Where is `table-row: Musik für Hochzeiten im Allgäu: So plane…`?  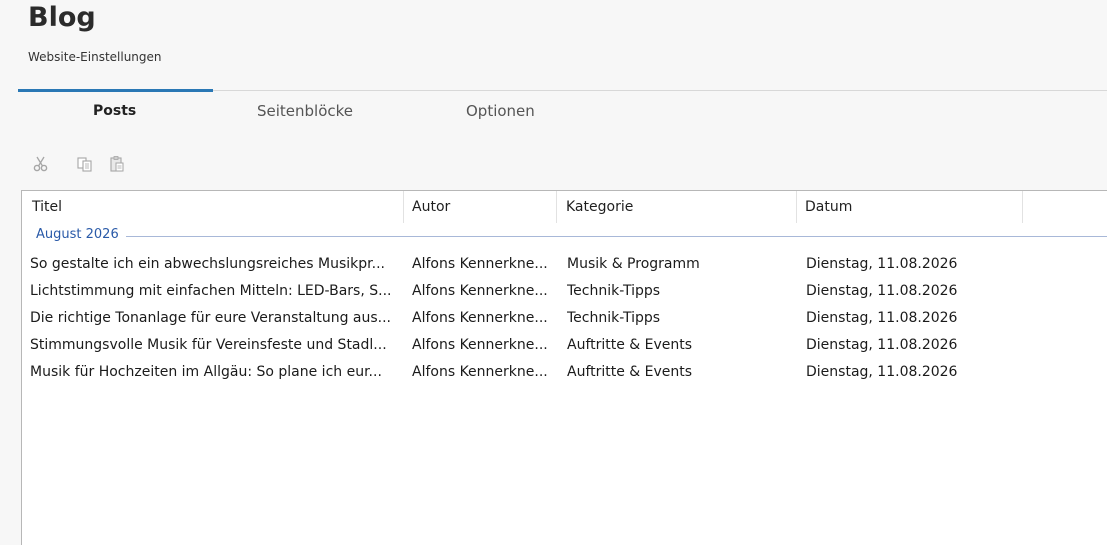
table-row: Musik für Hochzeiten im Allgäu: So plane… is located at coordinates (564, 372).